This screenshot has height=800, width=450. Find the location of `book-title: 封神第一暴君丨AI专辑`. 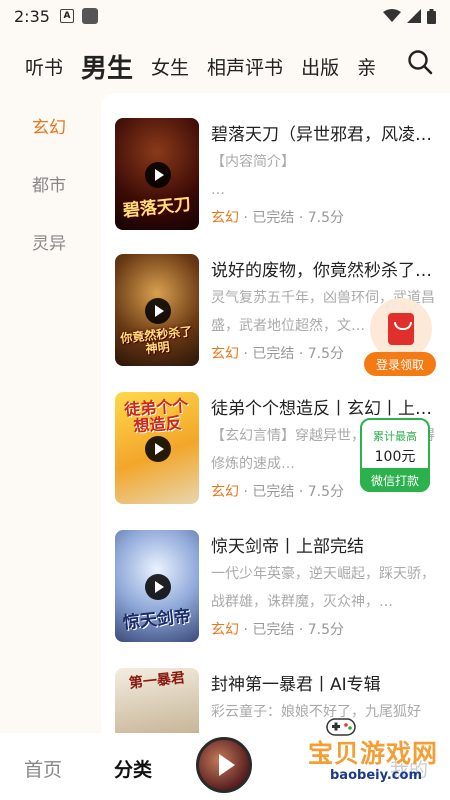

book-title: 封神第一暴君丨AI专辑 is located at coordinates (296, 685).